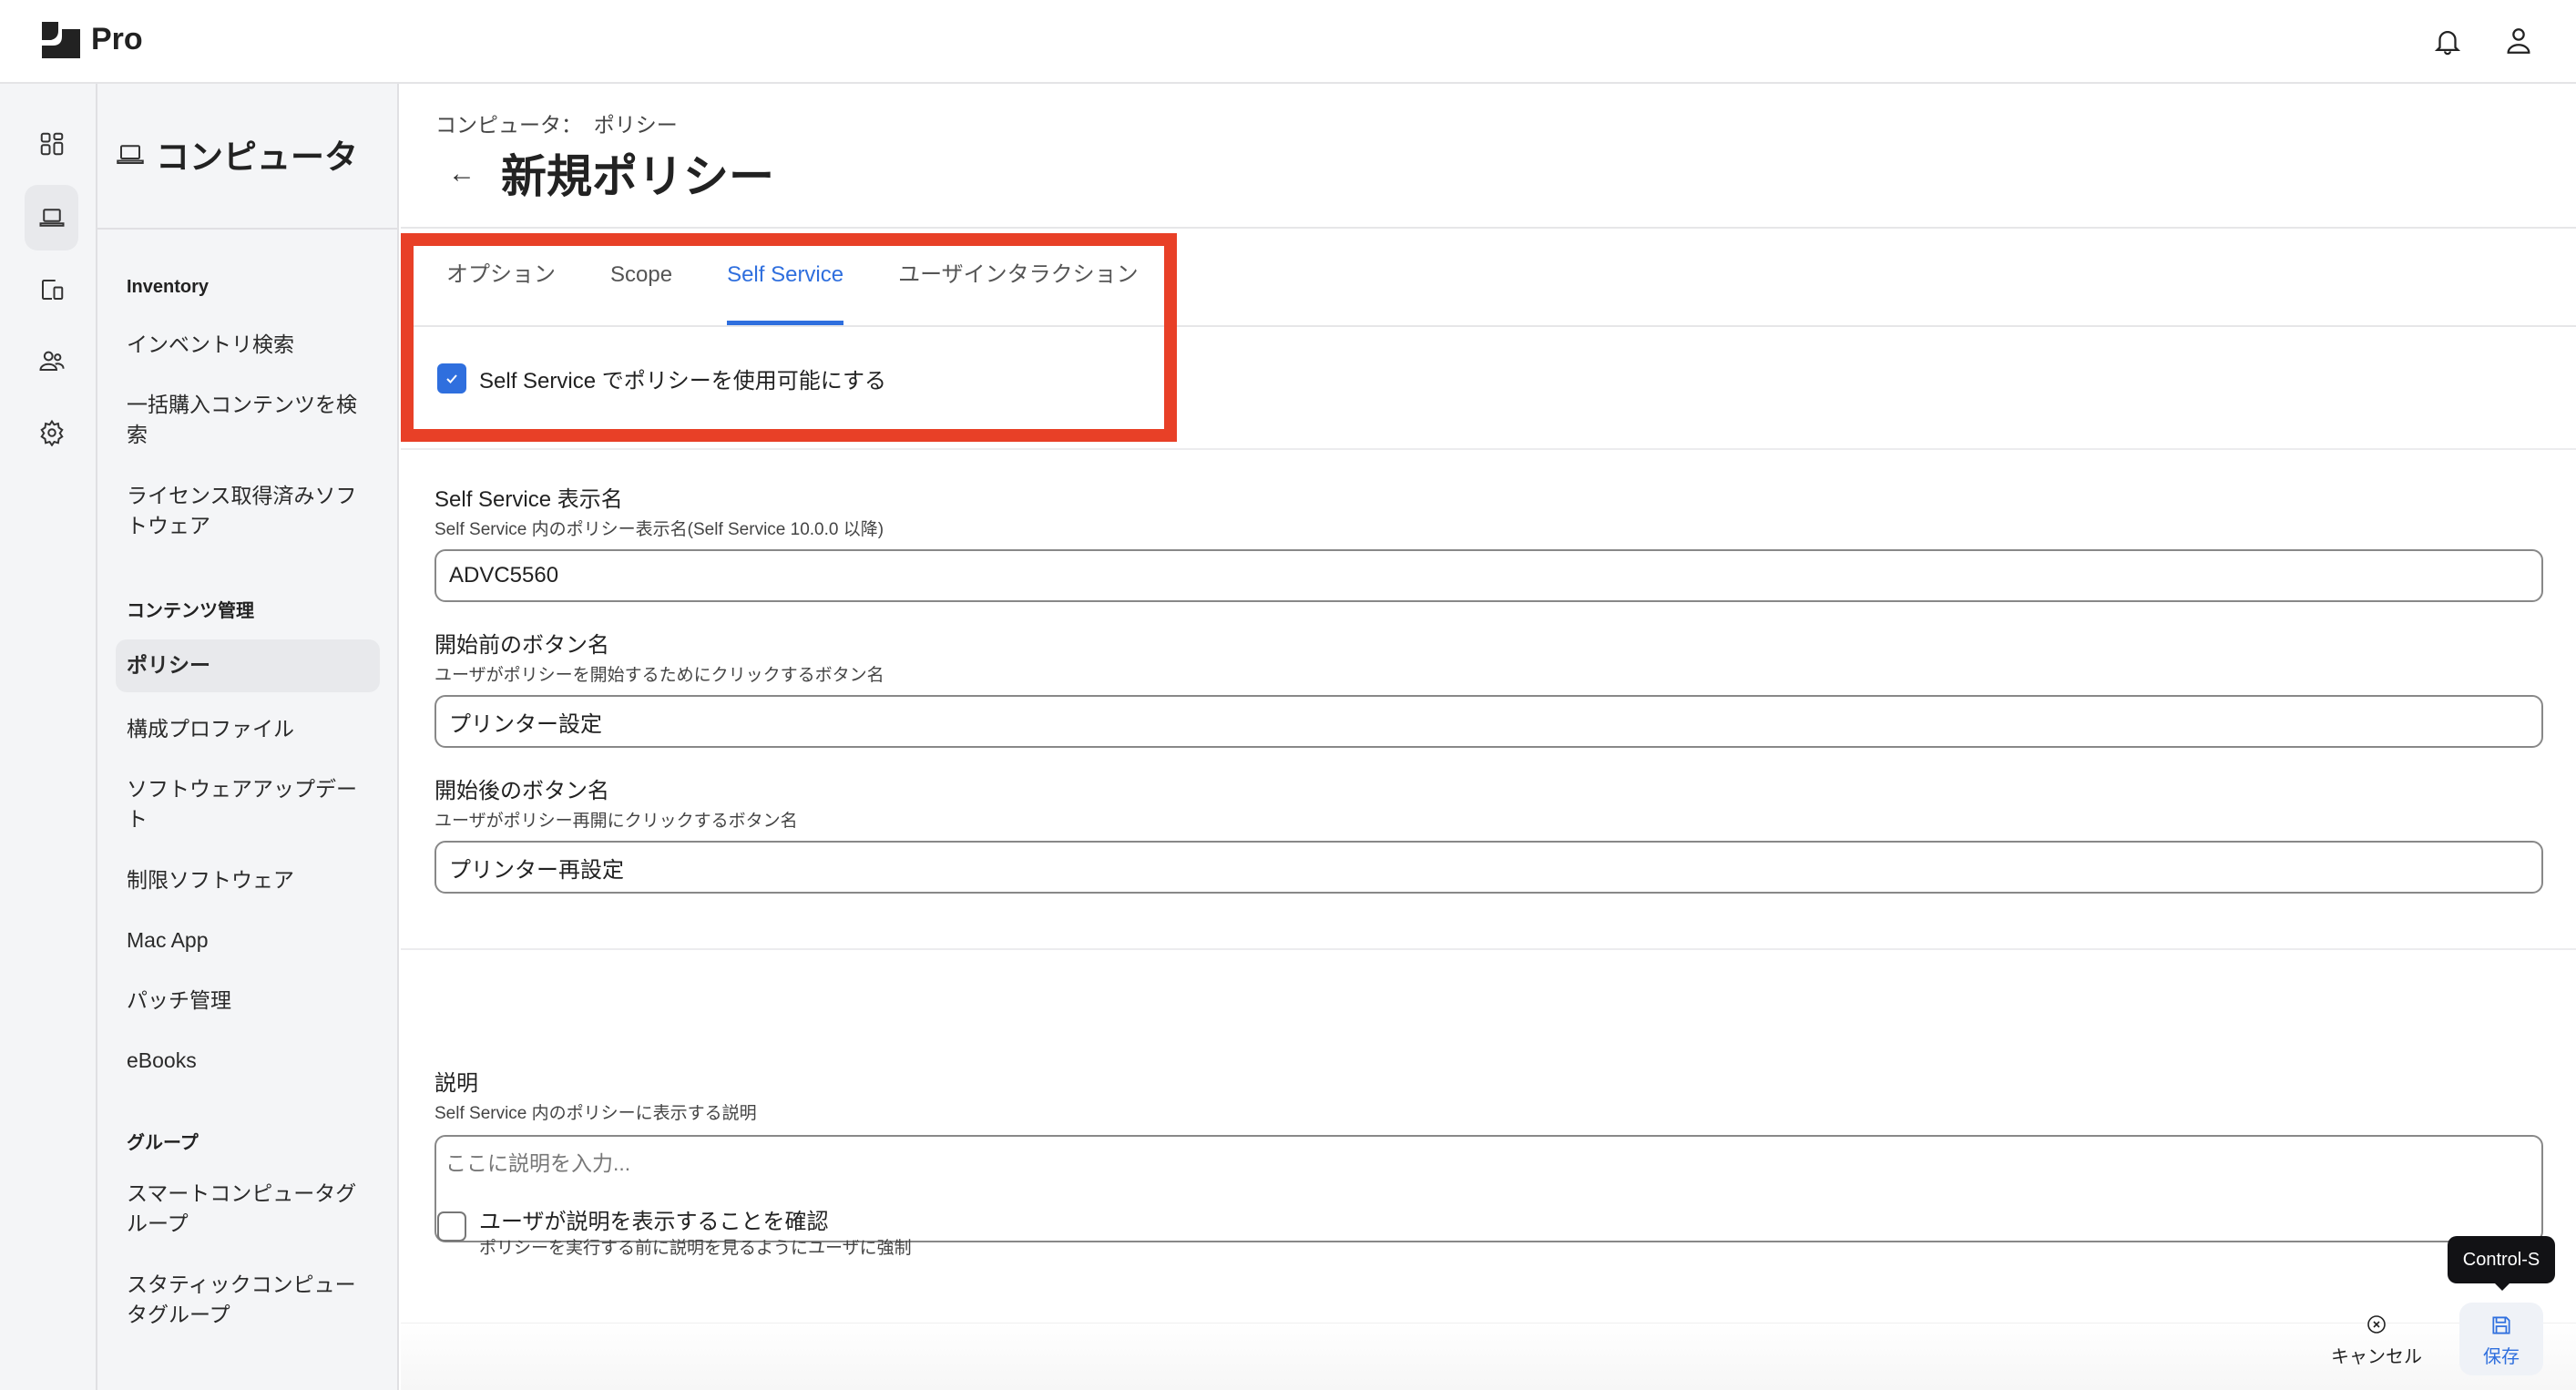 This screenshot has height=1390, width=2576. Describe the element at coordinates (2501, 1263) in the screenshot. I see `save-shortcut-tooltip: Control-S` at that location.